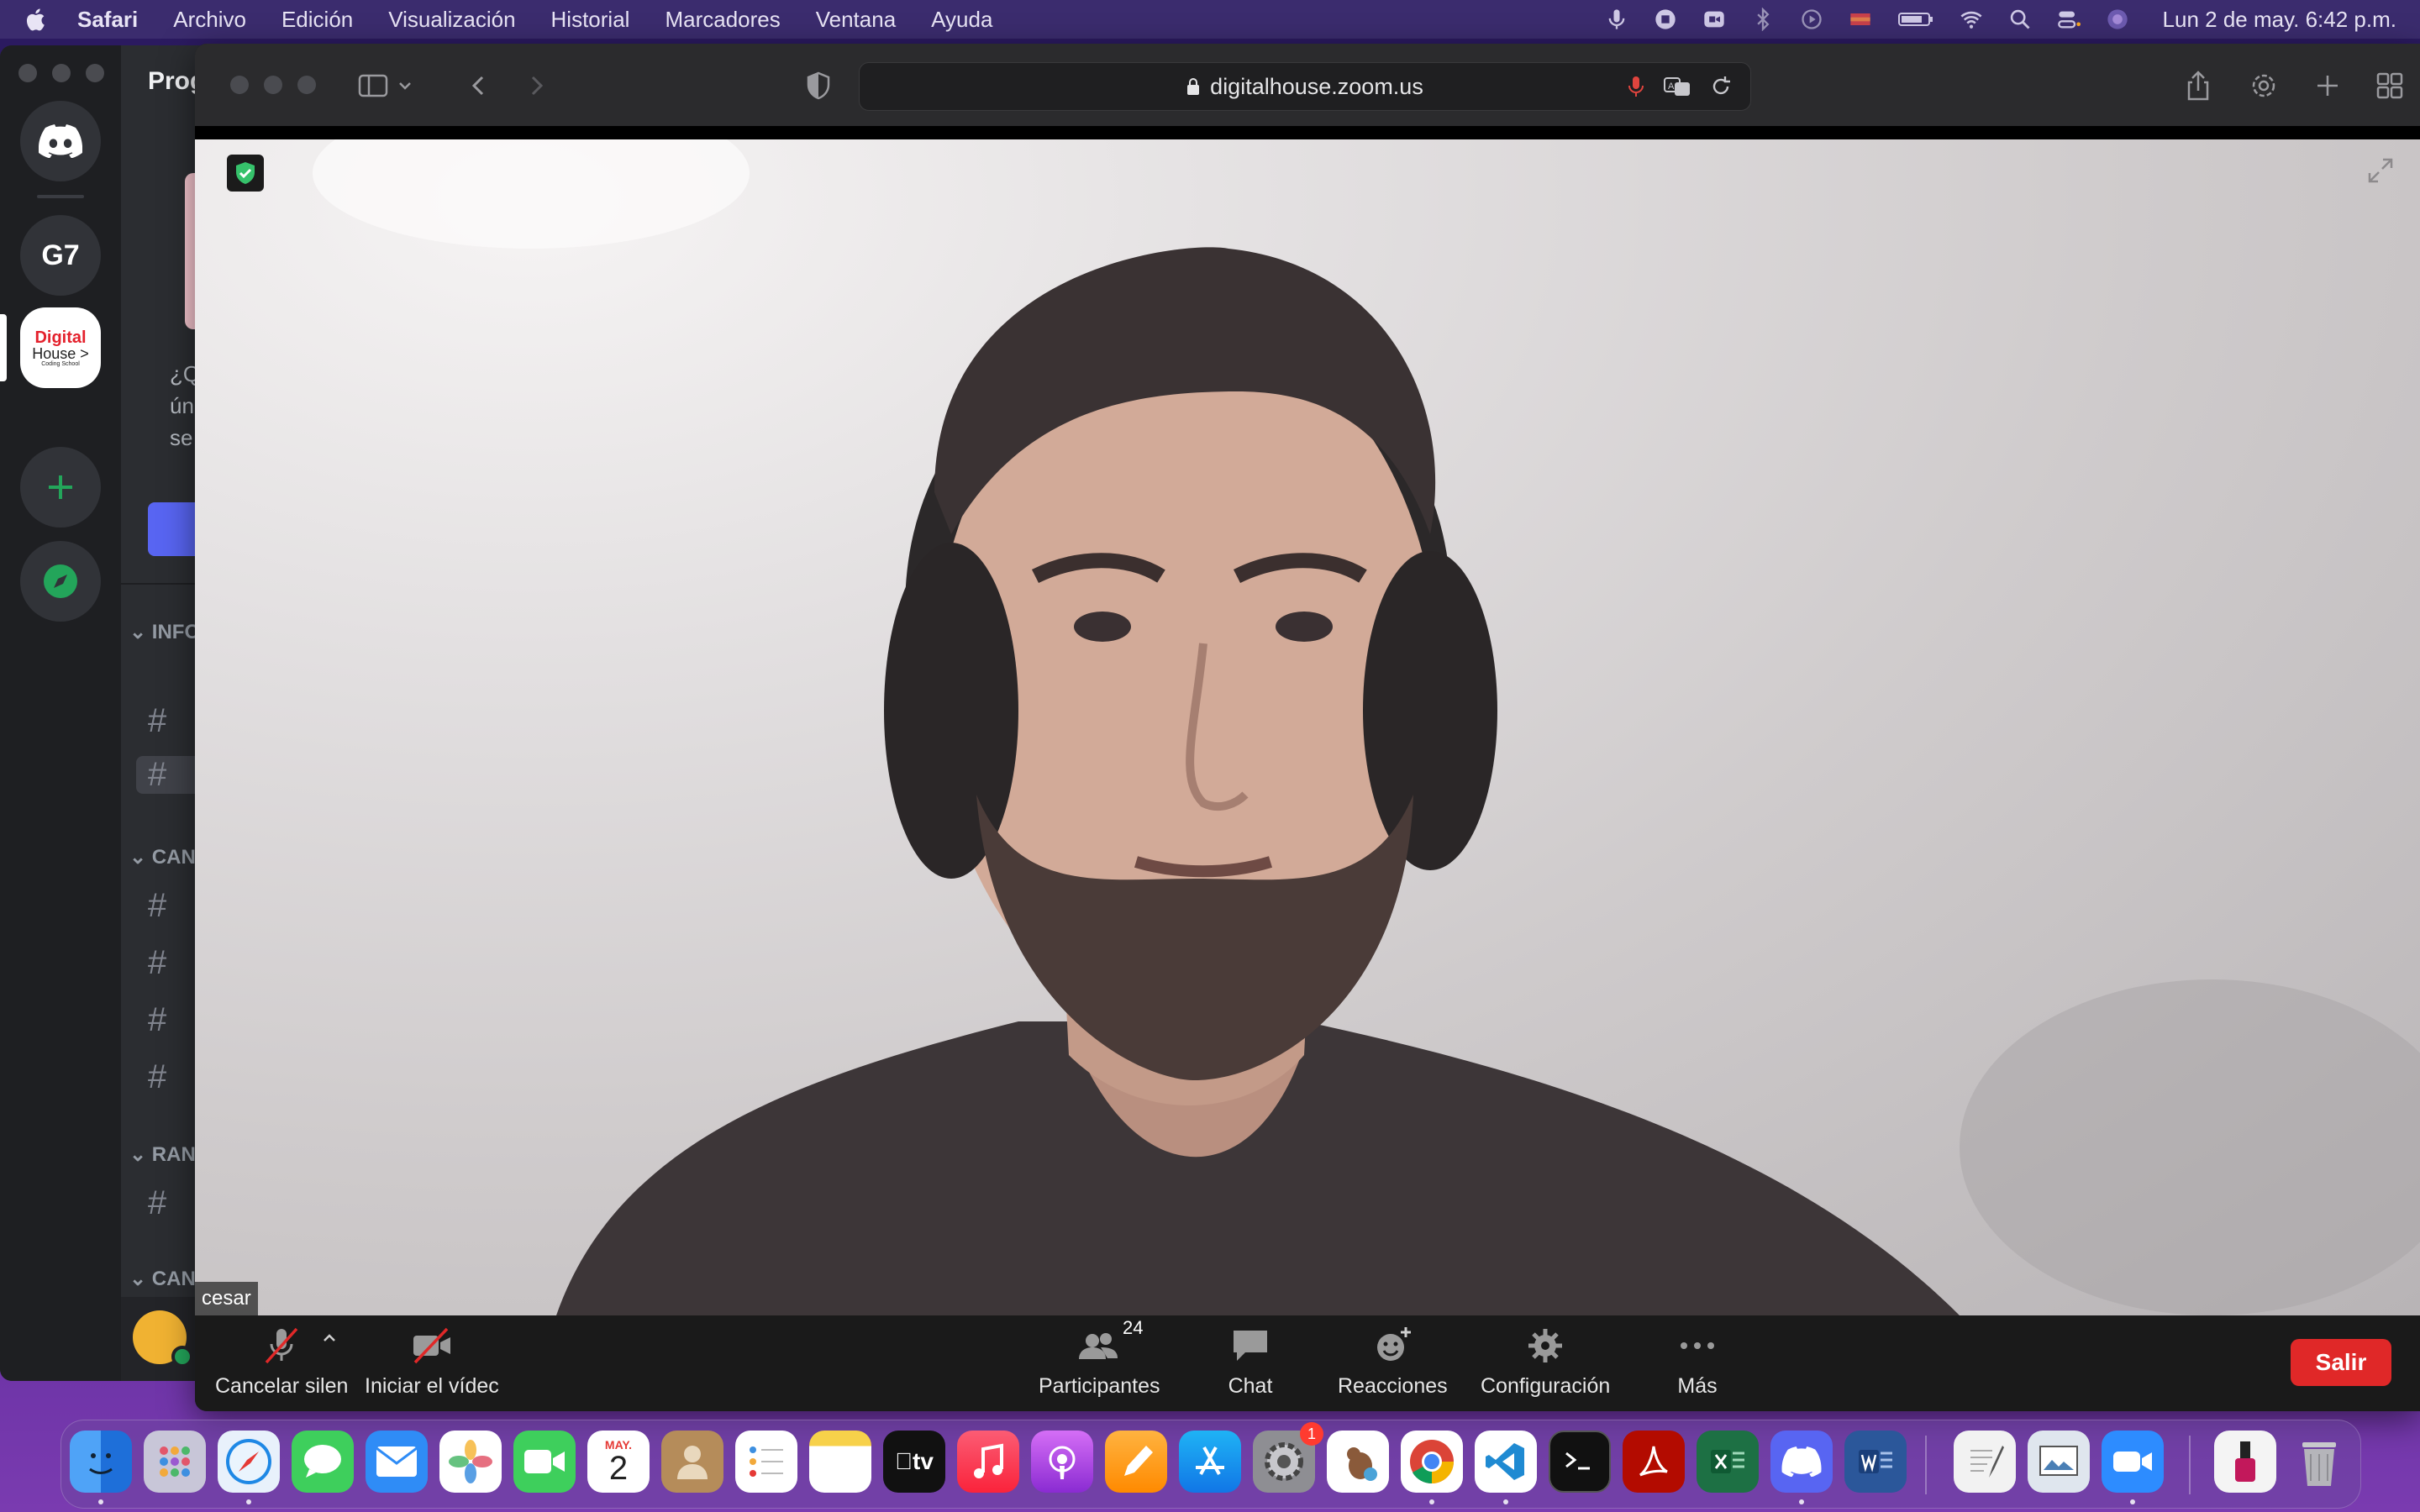 The image size is (2420, 1512). I want to click on pages-icon, so click(1136, 1462).